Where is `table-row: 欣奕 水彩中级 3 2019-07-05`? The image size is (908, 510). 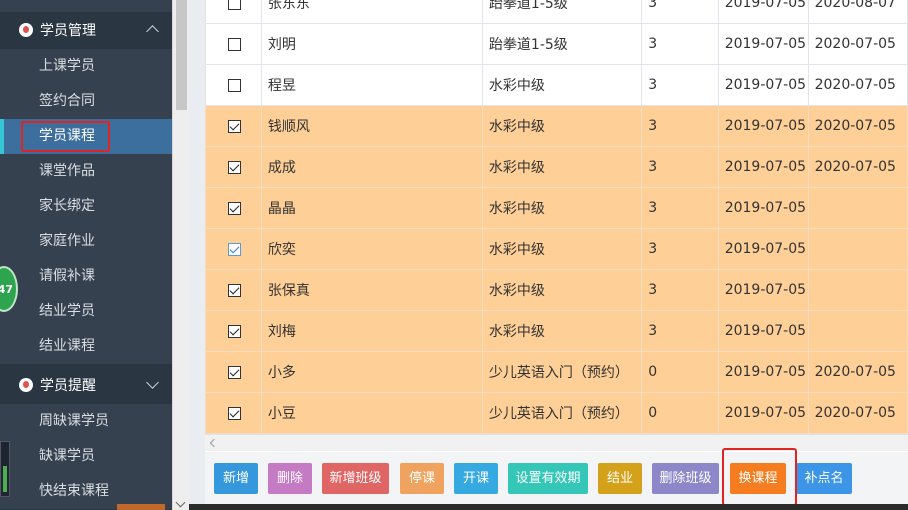 table-row: 欣奕 水彩中级 3 2019-07-05 is located at coordinates (556, 249).